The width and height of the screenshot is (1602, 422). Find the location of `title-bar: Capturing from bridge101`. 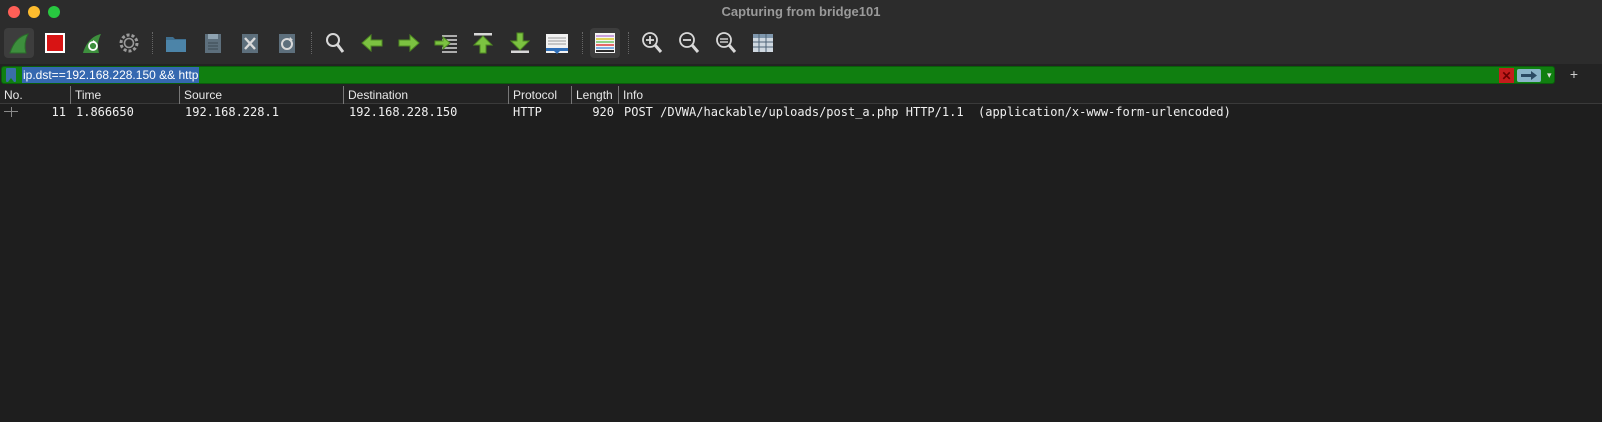

title-bar: Capturing from bridge101 is located at coordinates (801, 12).